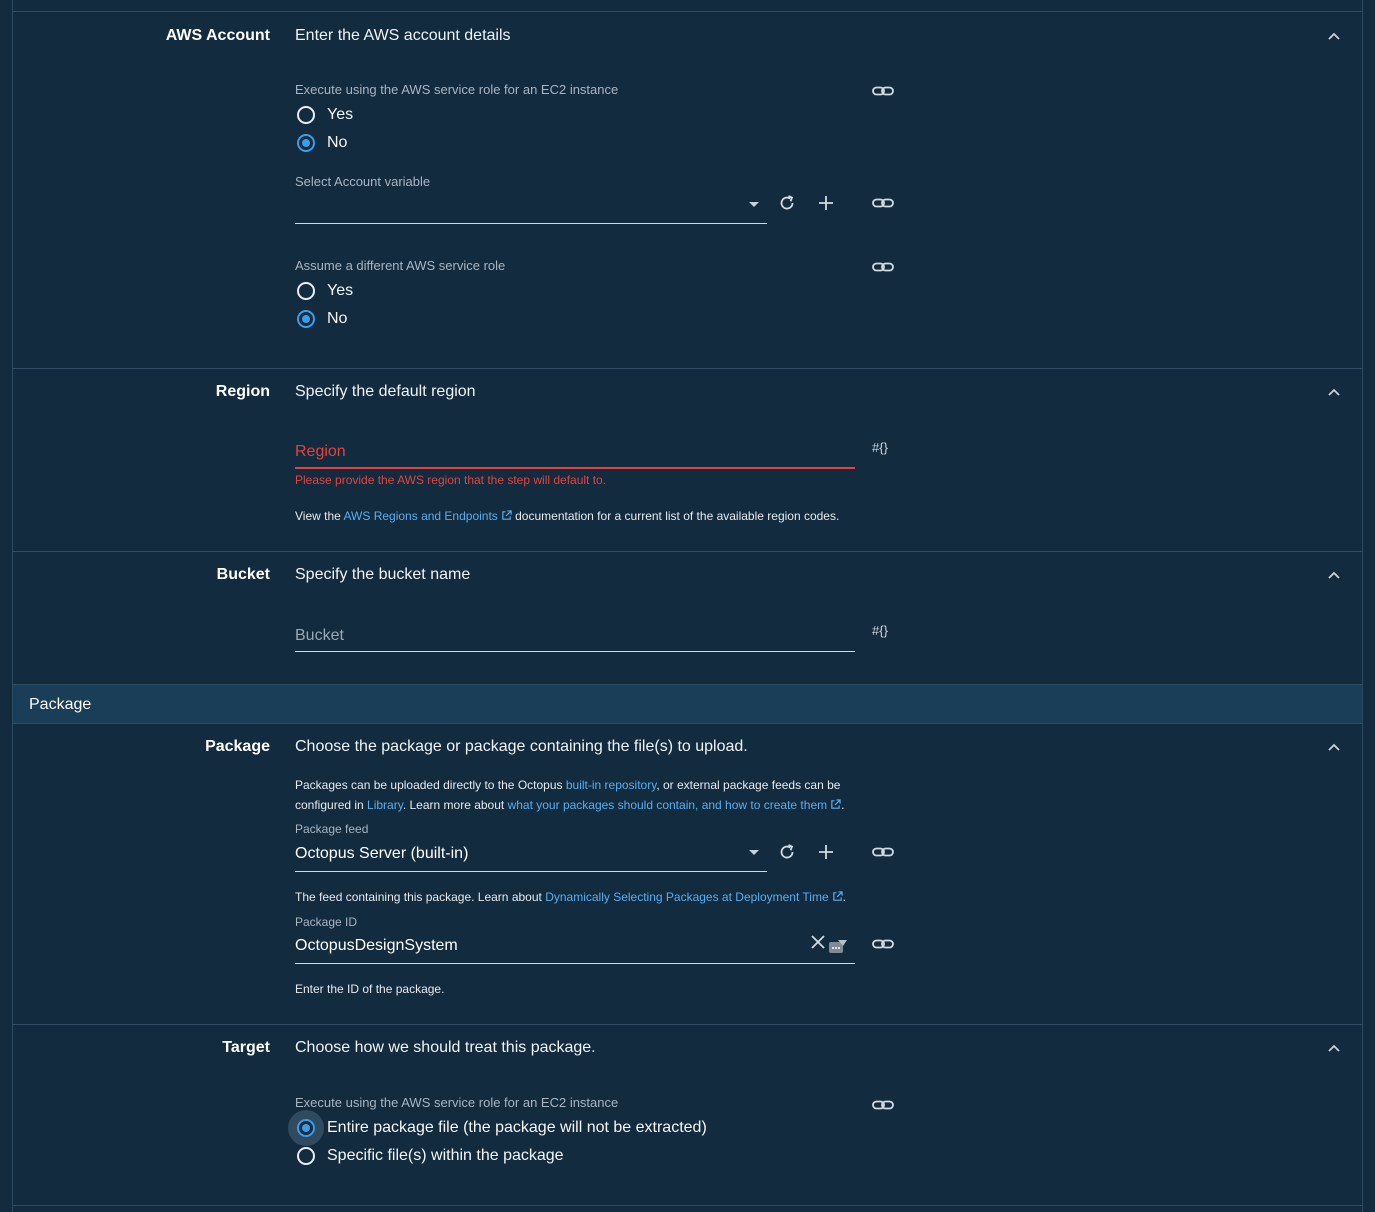 The height and width of the screenshot is (1212, 1375). What do you see at coordinates (376, 945) in the screenshot?
I see `input-value: OctopusDesignSystem` at bounding box center [376, 945].